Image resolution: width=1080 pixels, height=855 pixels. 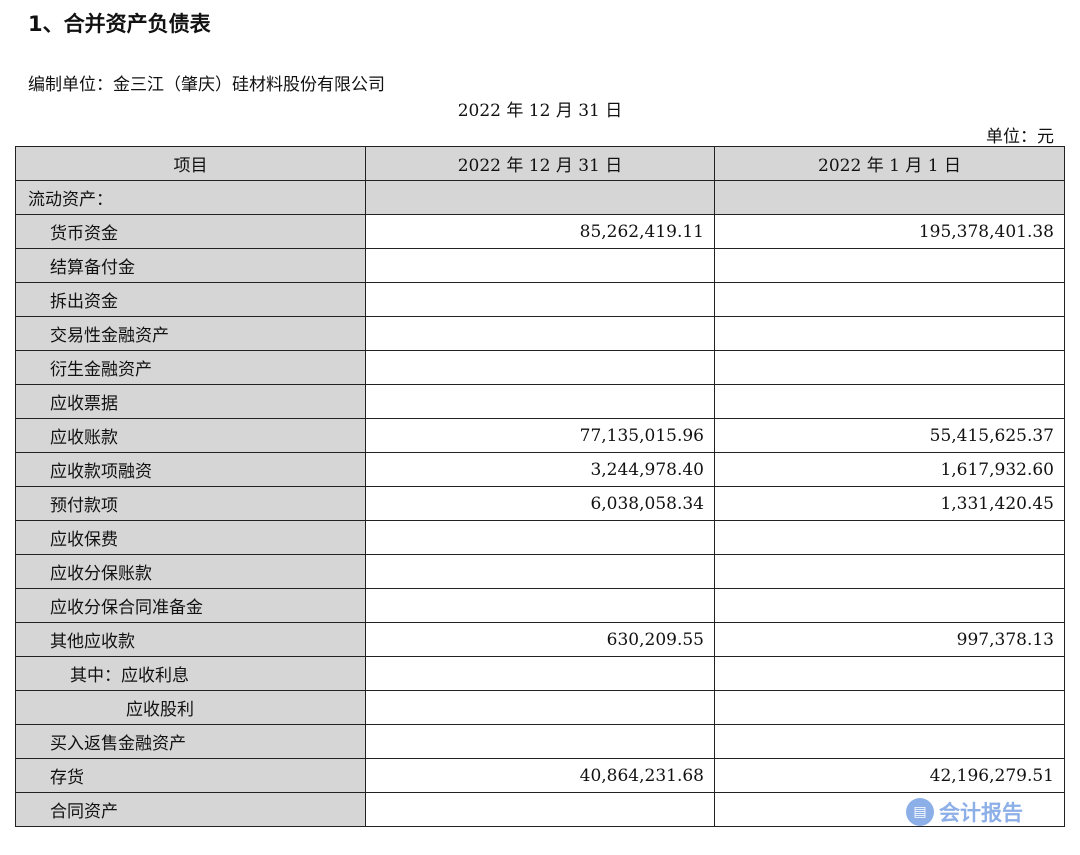 I want to click on row-item-label: 衍生金融资产, so click(x=190, y=367).